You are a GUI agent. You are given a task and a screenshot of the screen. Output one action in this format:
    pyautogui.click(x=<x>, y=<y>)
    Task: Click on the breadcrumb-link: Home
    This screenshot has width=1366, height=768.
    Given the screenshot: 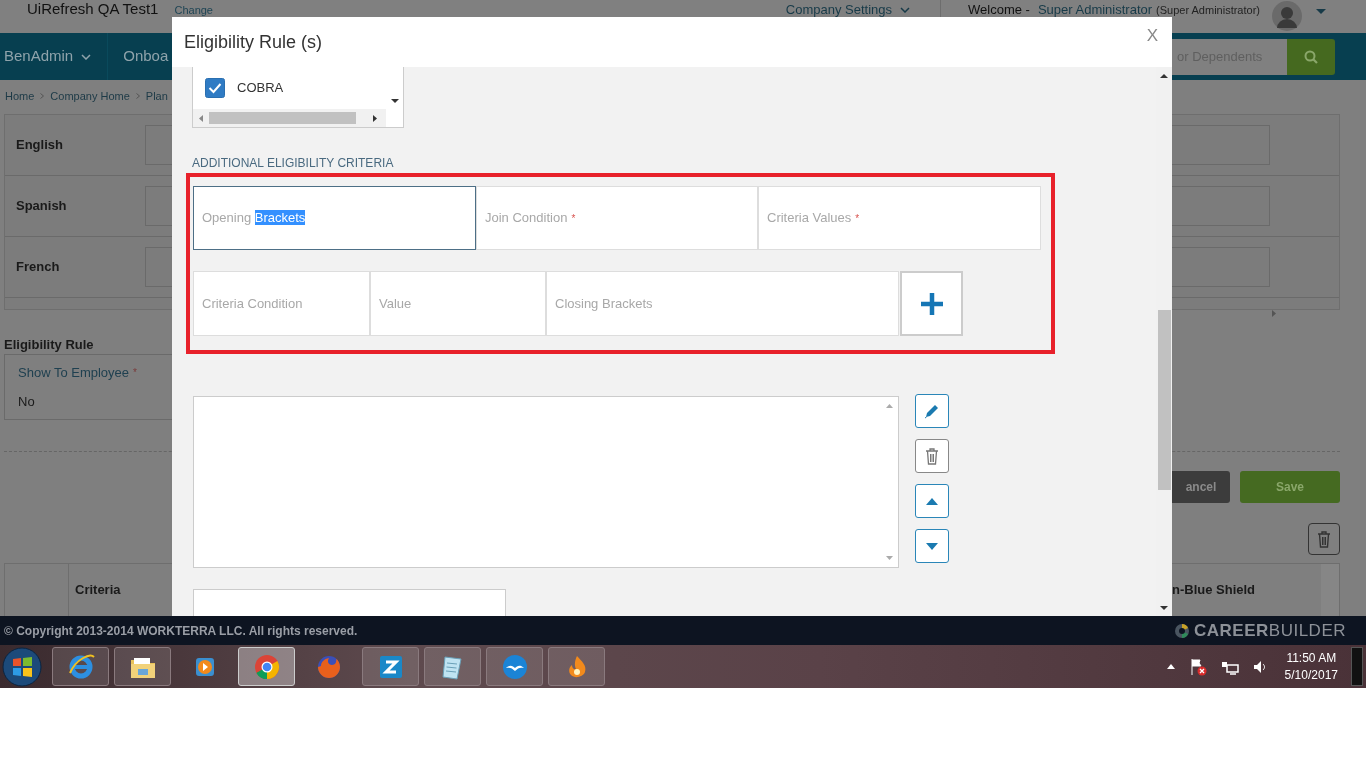 What is the action you would take?
    pyautogui.click(x=20, y=96)
    